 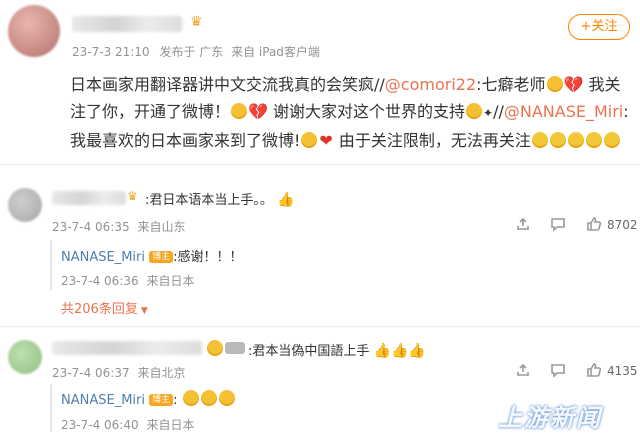 What do you see at coordinates (550, 418) in the screenshot?
I see `watermark-logo: 上游新闻` at bounding box center [550, 418].